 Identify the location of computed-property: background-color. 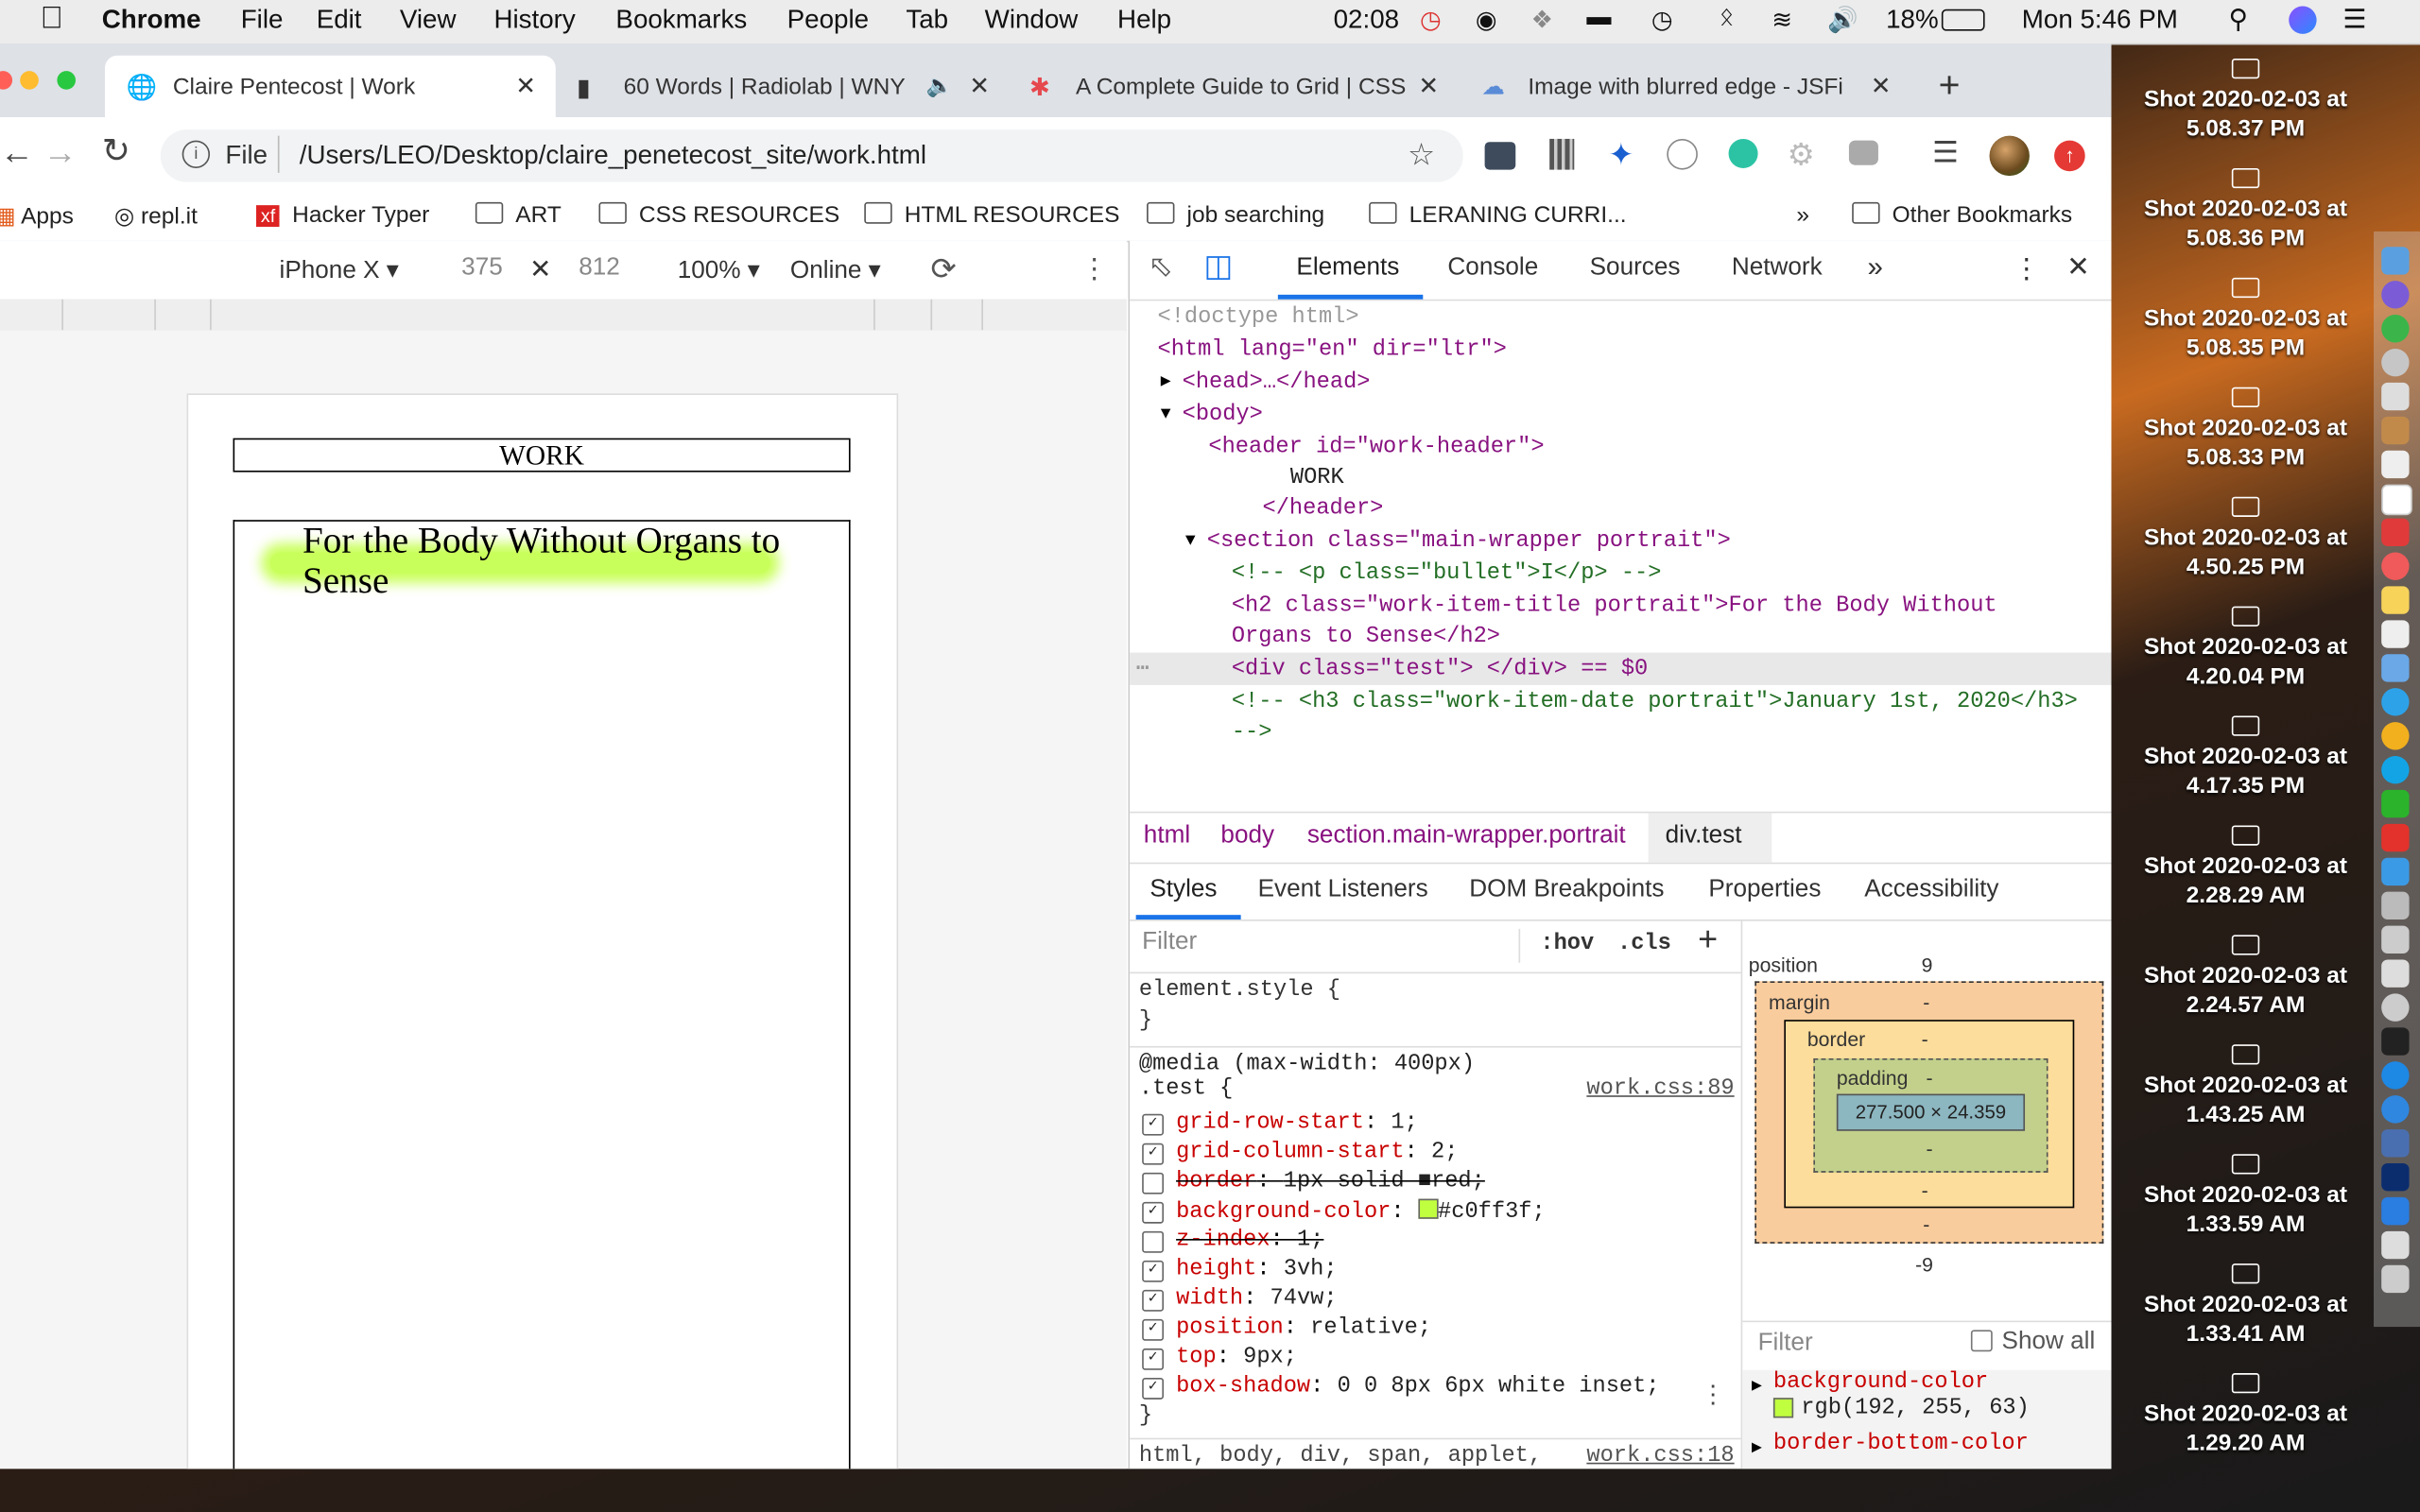
(1880, 1382).